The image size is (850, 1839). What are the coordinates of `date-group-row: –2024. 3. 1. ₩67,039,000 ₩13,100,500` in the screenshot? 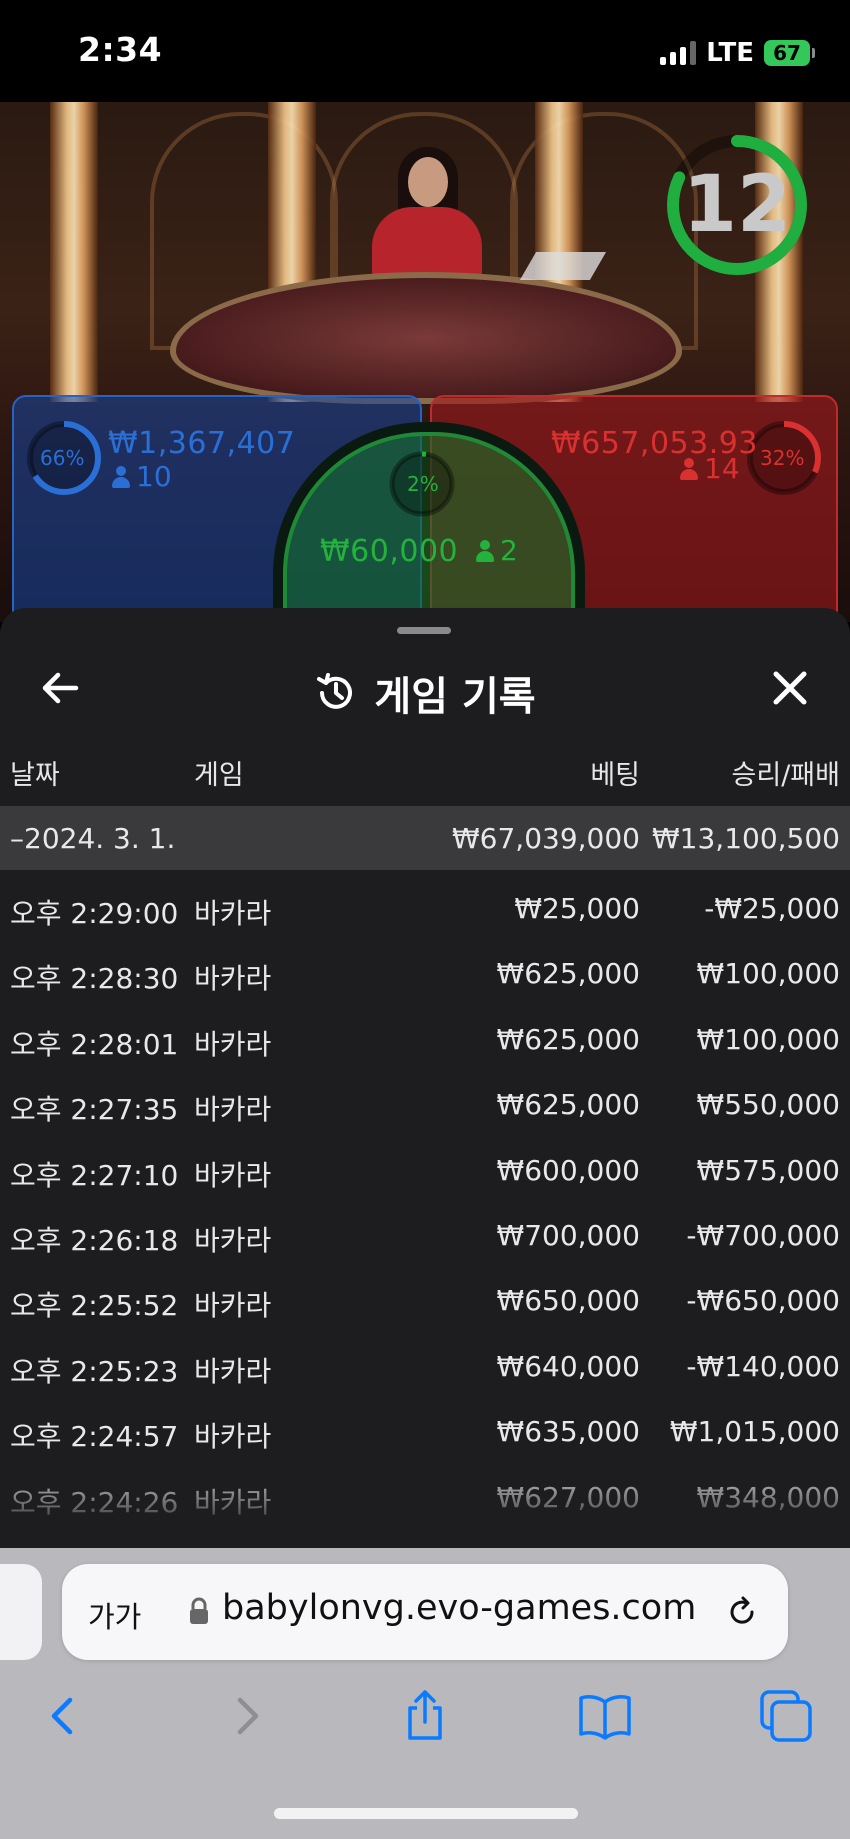 It's located at (425, 838).